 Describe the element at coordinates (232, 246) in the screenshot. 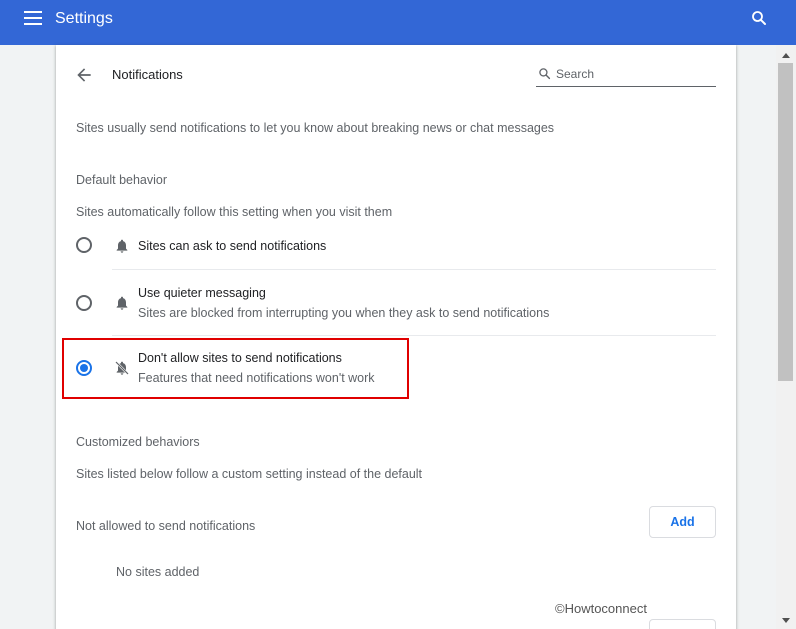

I see `option-label: Sites can ask to send notifications` at that location.